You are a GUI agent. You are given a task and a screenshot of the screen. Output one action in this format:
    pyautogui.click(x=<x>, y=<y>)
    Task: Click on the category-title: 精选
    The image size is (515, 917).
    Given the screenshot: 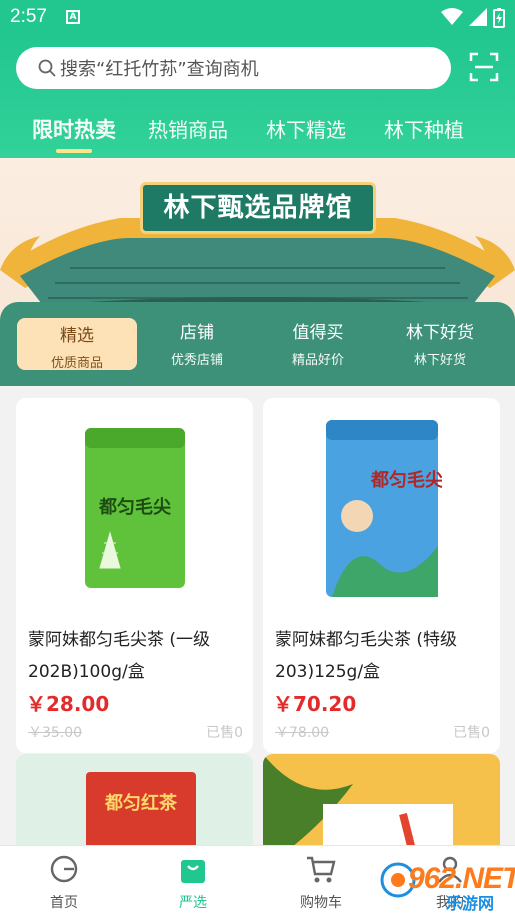 What is the action you would take?
    pyautogui.click(x=77, y=336)
    